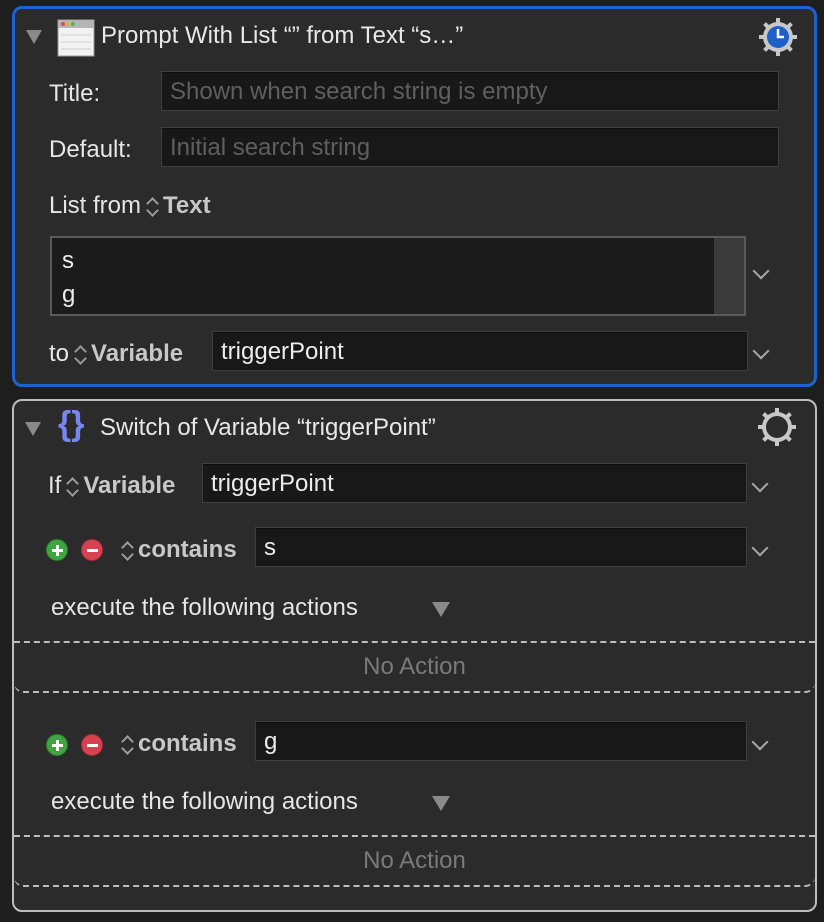  What do you see at coordinates (501, 741) in the screenshot?
I see `case-value-field: g` at bounding box center [501, 741].